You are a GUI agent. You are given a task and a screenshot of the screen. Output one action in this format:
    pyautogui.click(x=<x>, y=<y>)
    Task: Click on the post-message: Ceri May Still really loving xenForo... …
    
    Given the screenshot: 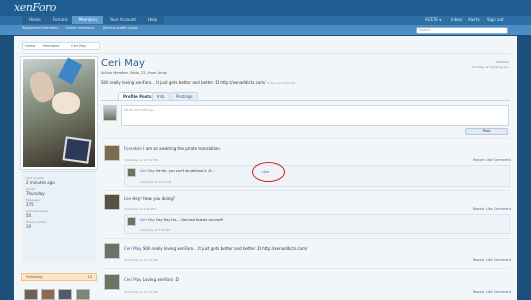 What is the action you would take?
    pyautogui.click(x=215, y=248)
    